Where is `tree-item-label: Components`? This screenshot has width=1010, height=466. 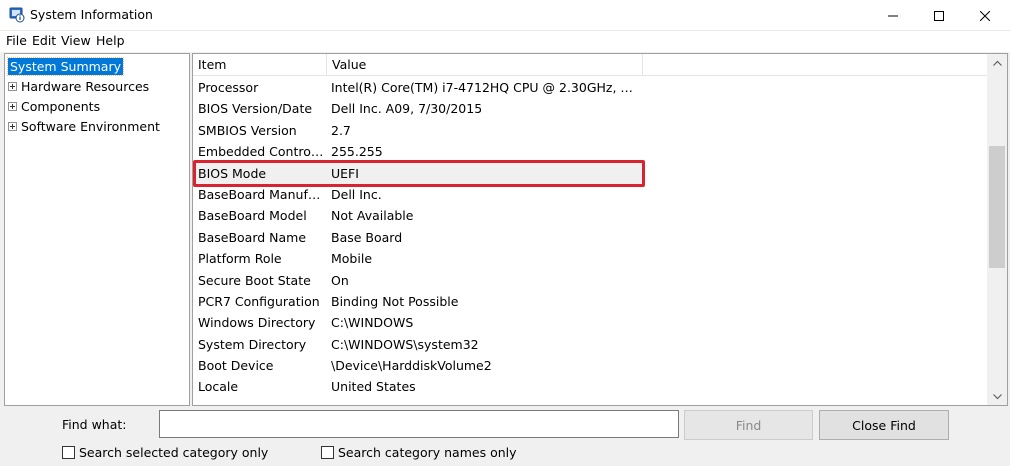 tree-item-label: Components is located at coordinates (61, 106).